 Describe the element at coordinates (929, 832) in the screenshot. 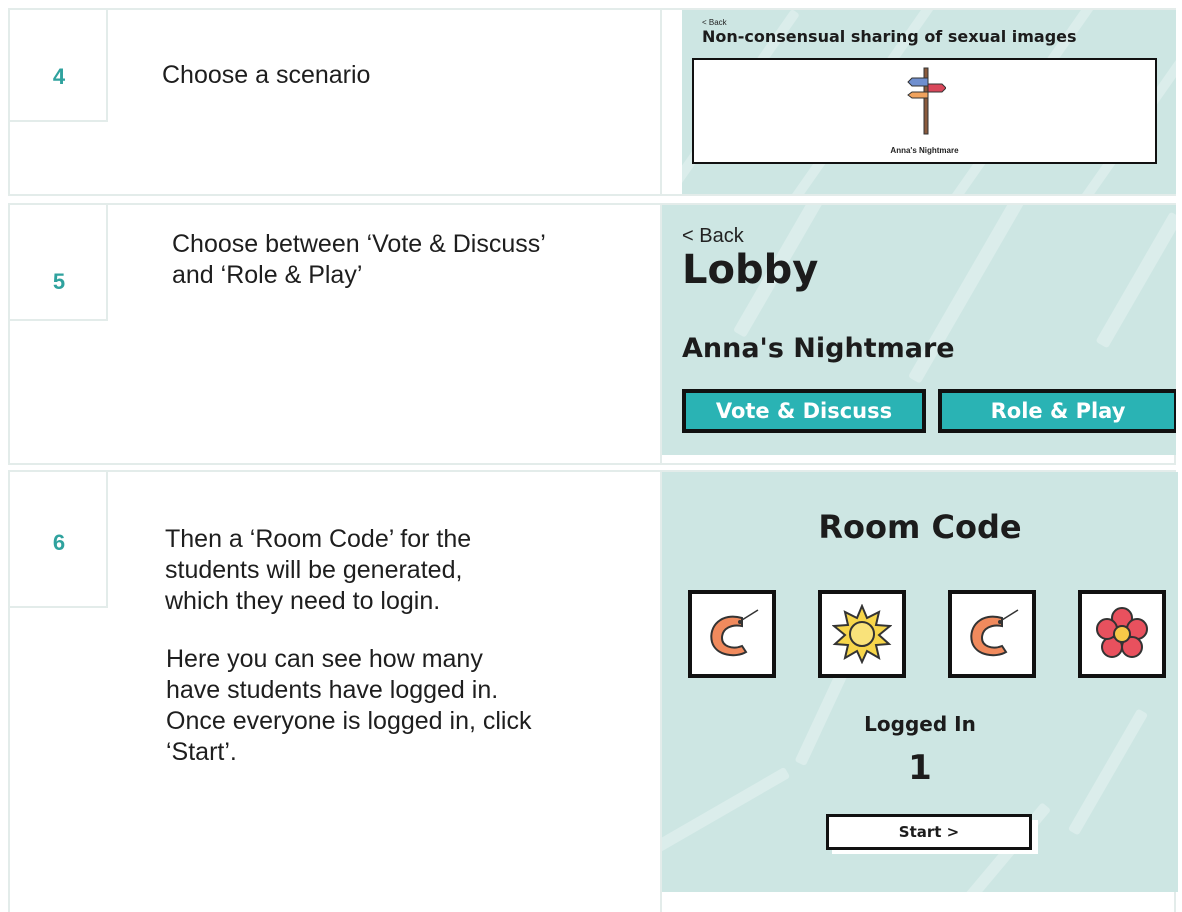

I see `start-button-label: Start >` at that location.